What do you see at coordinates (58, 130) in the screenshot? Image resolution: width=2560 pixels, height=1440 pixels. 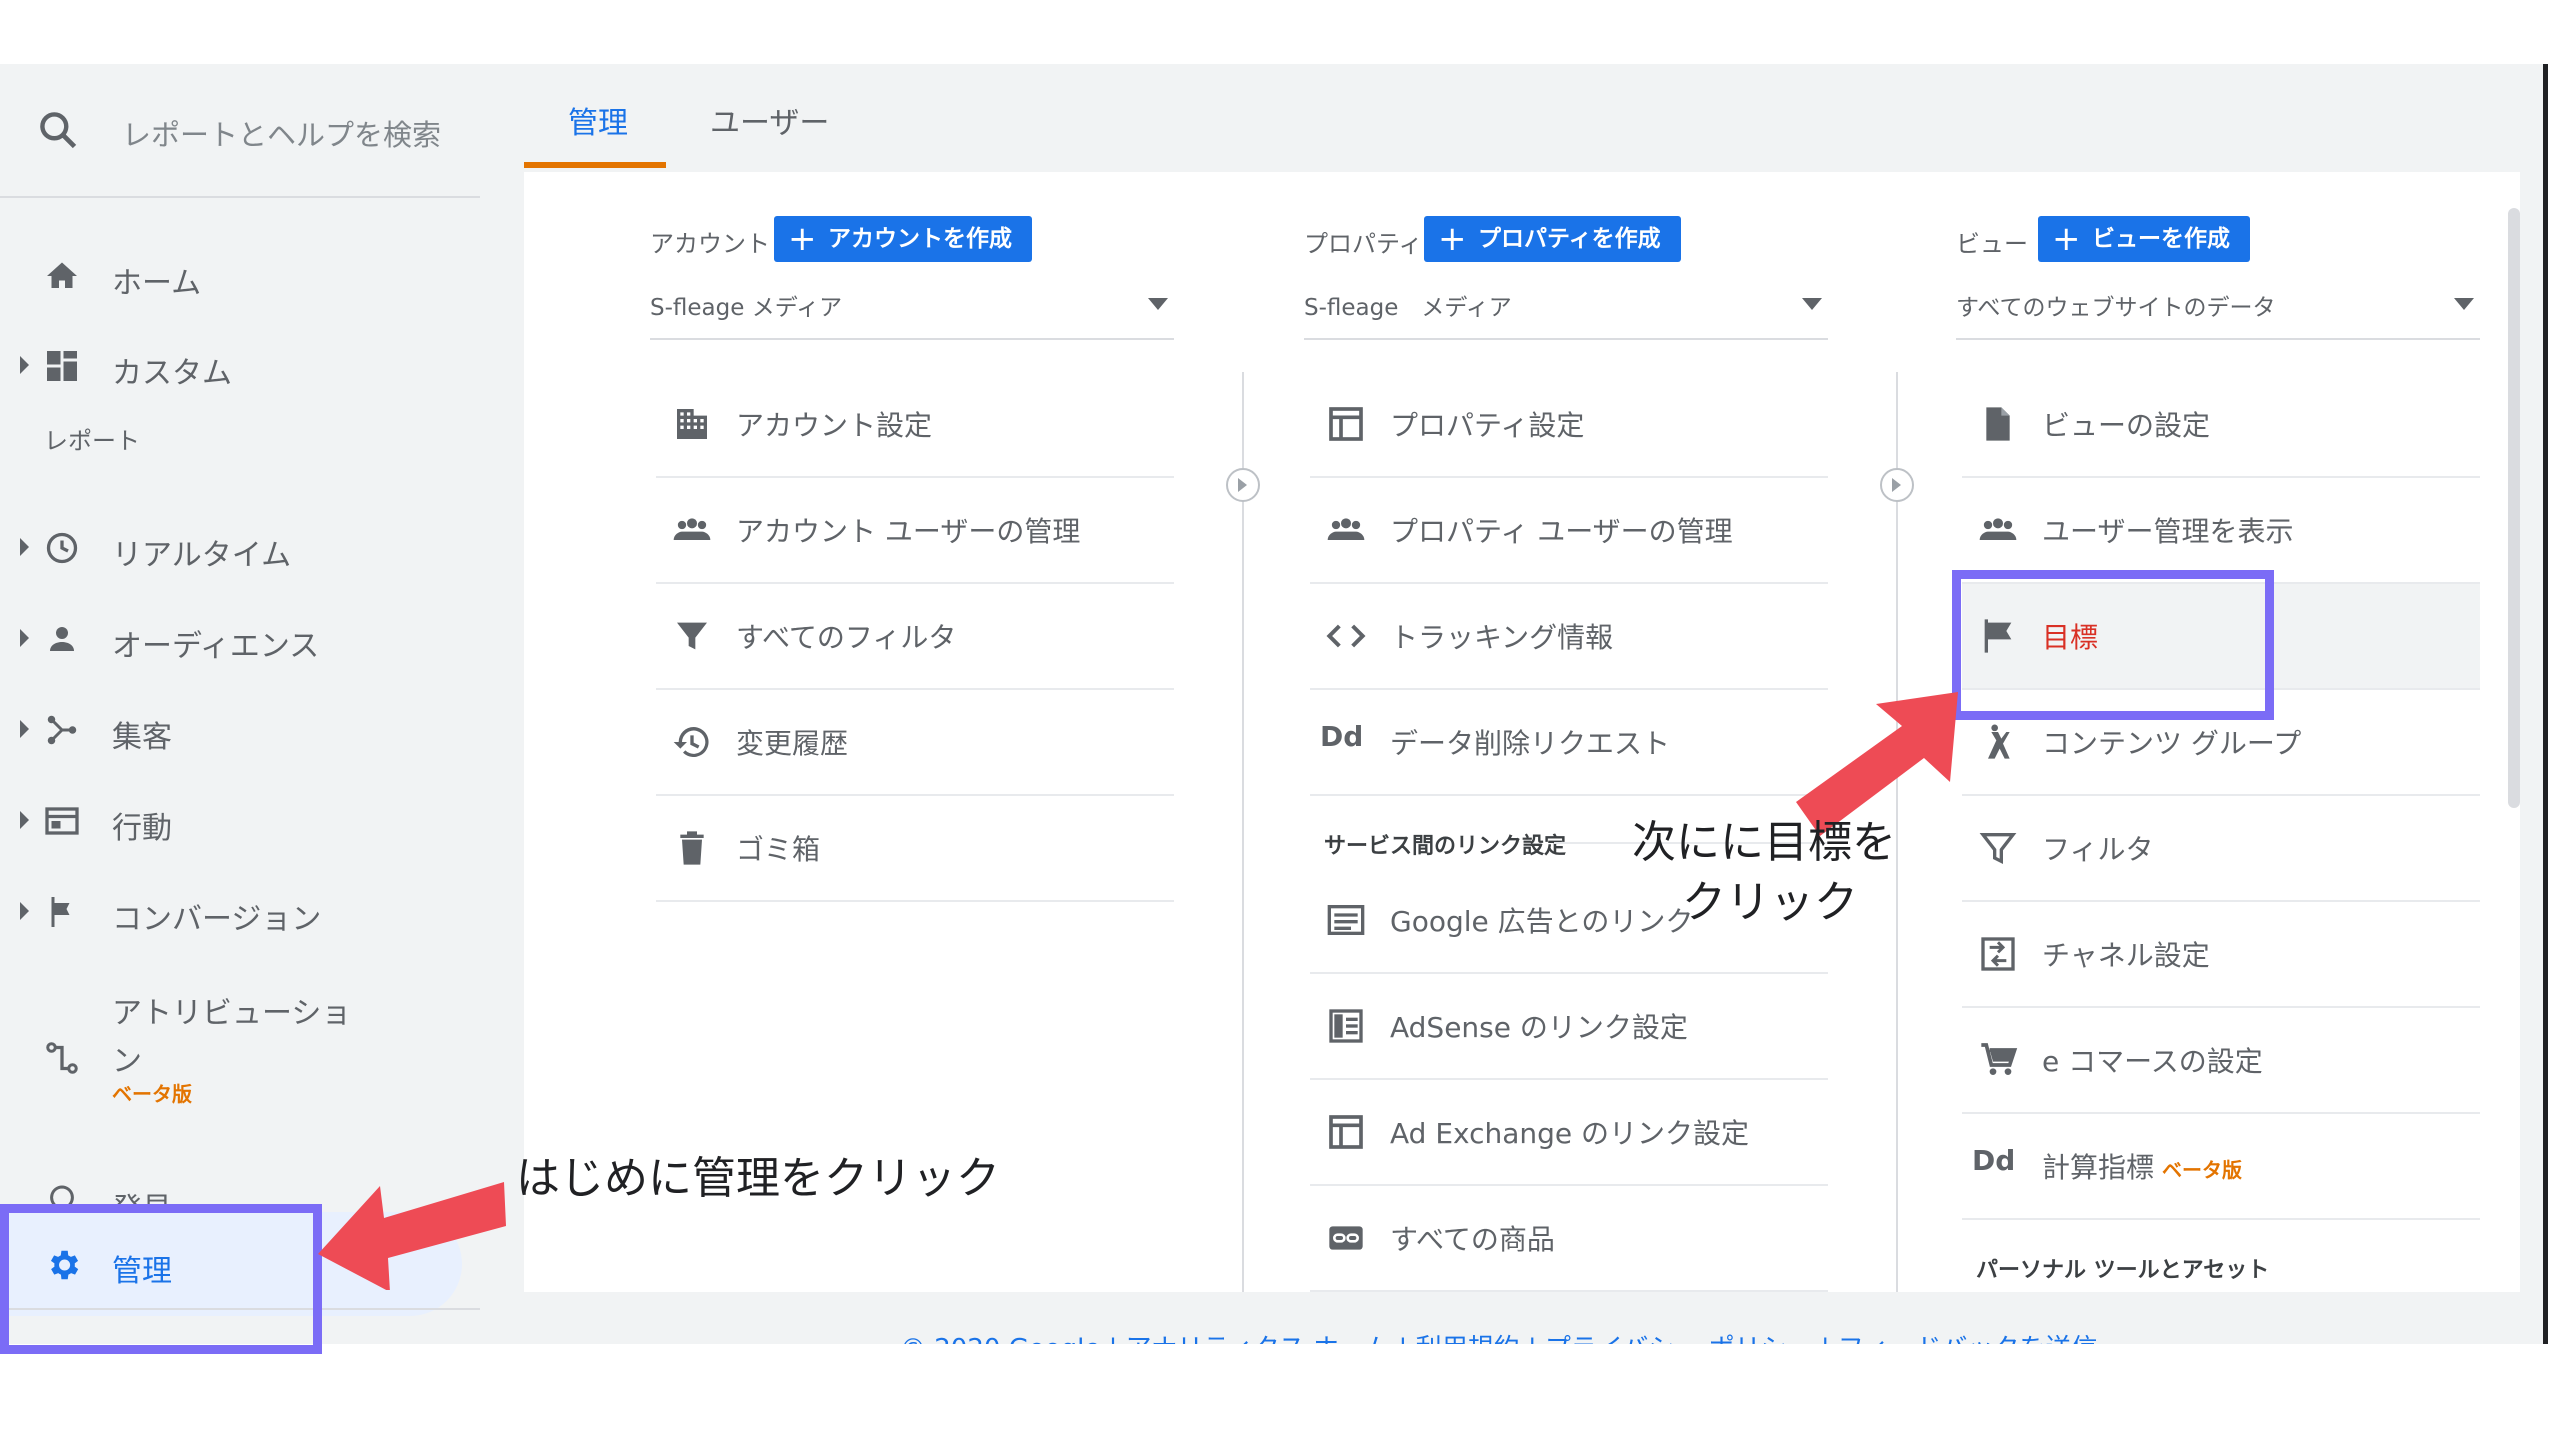 I see `search-icon` at bounding box center [58, 130].